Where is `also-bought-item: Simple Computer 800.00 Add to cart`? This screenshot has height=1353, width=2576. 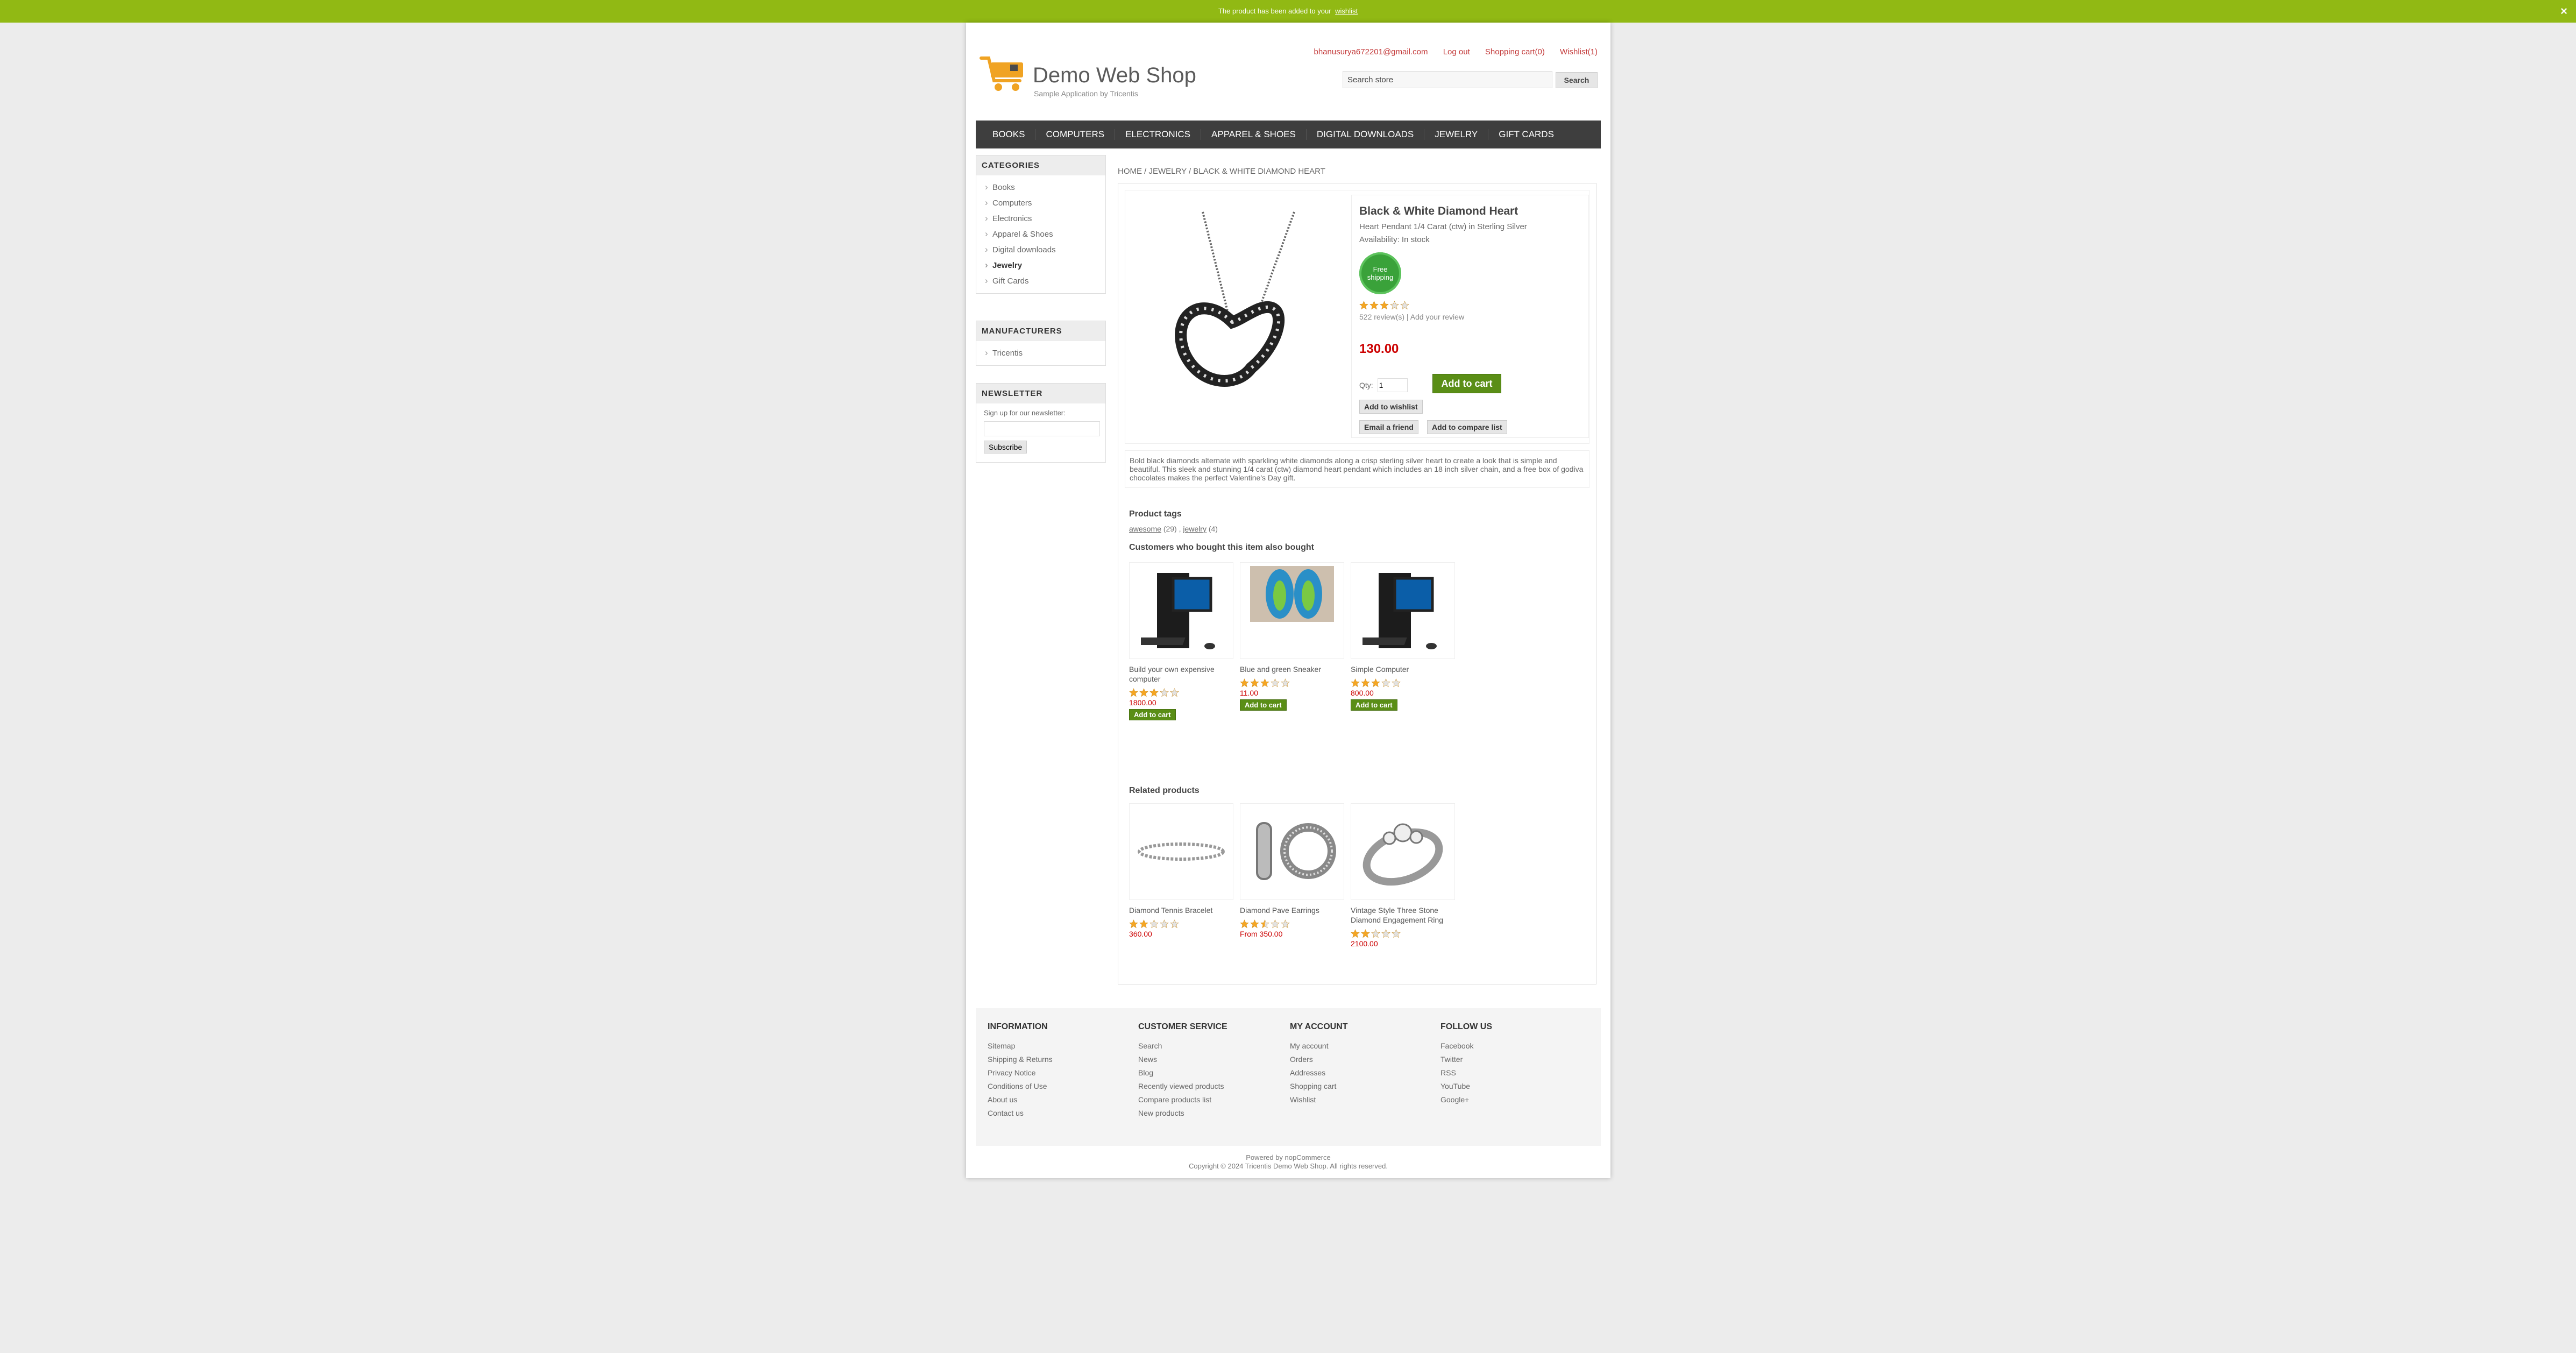
also-bought-item: Simple Computer 800.00 Add to cart is located at coordinates (1403, 637).